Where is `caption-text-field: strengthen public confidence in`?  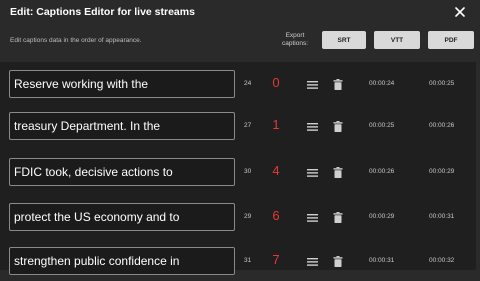
caption-text-field: strengthen public confidence in is located at coordinates (122, 261).